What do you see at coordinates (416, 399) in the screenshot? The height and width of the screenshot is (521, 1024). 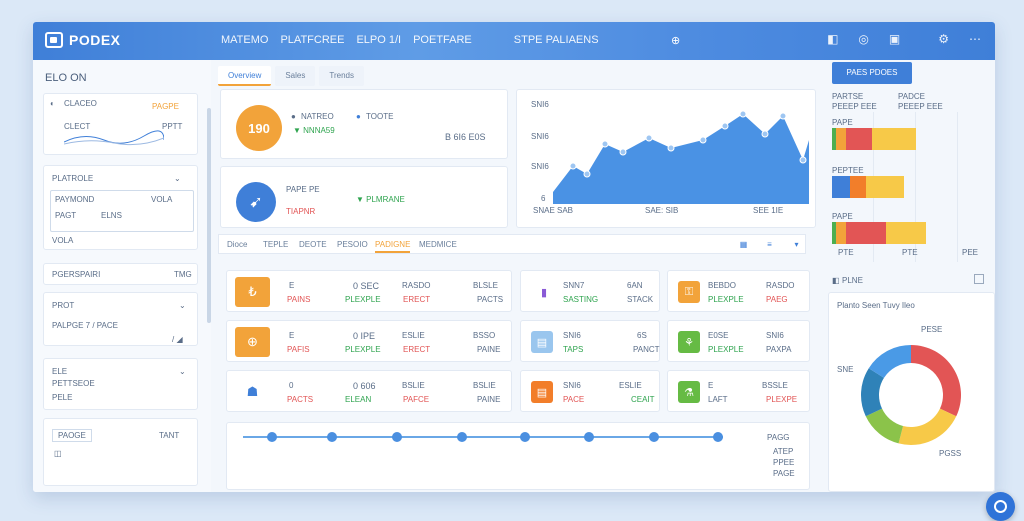 I see `product-status-2: PAFCE` at bounding box center [416, 399].